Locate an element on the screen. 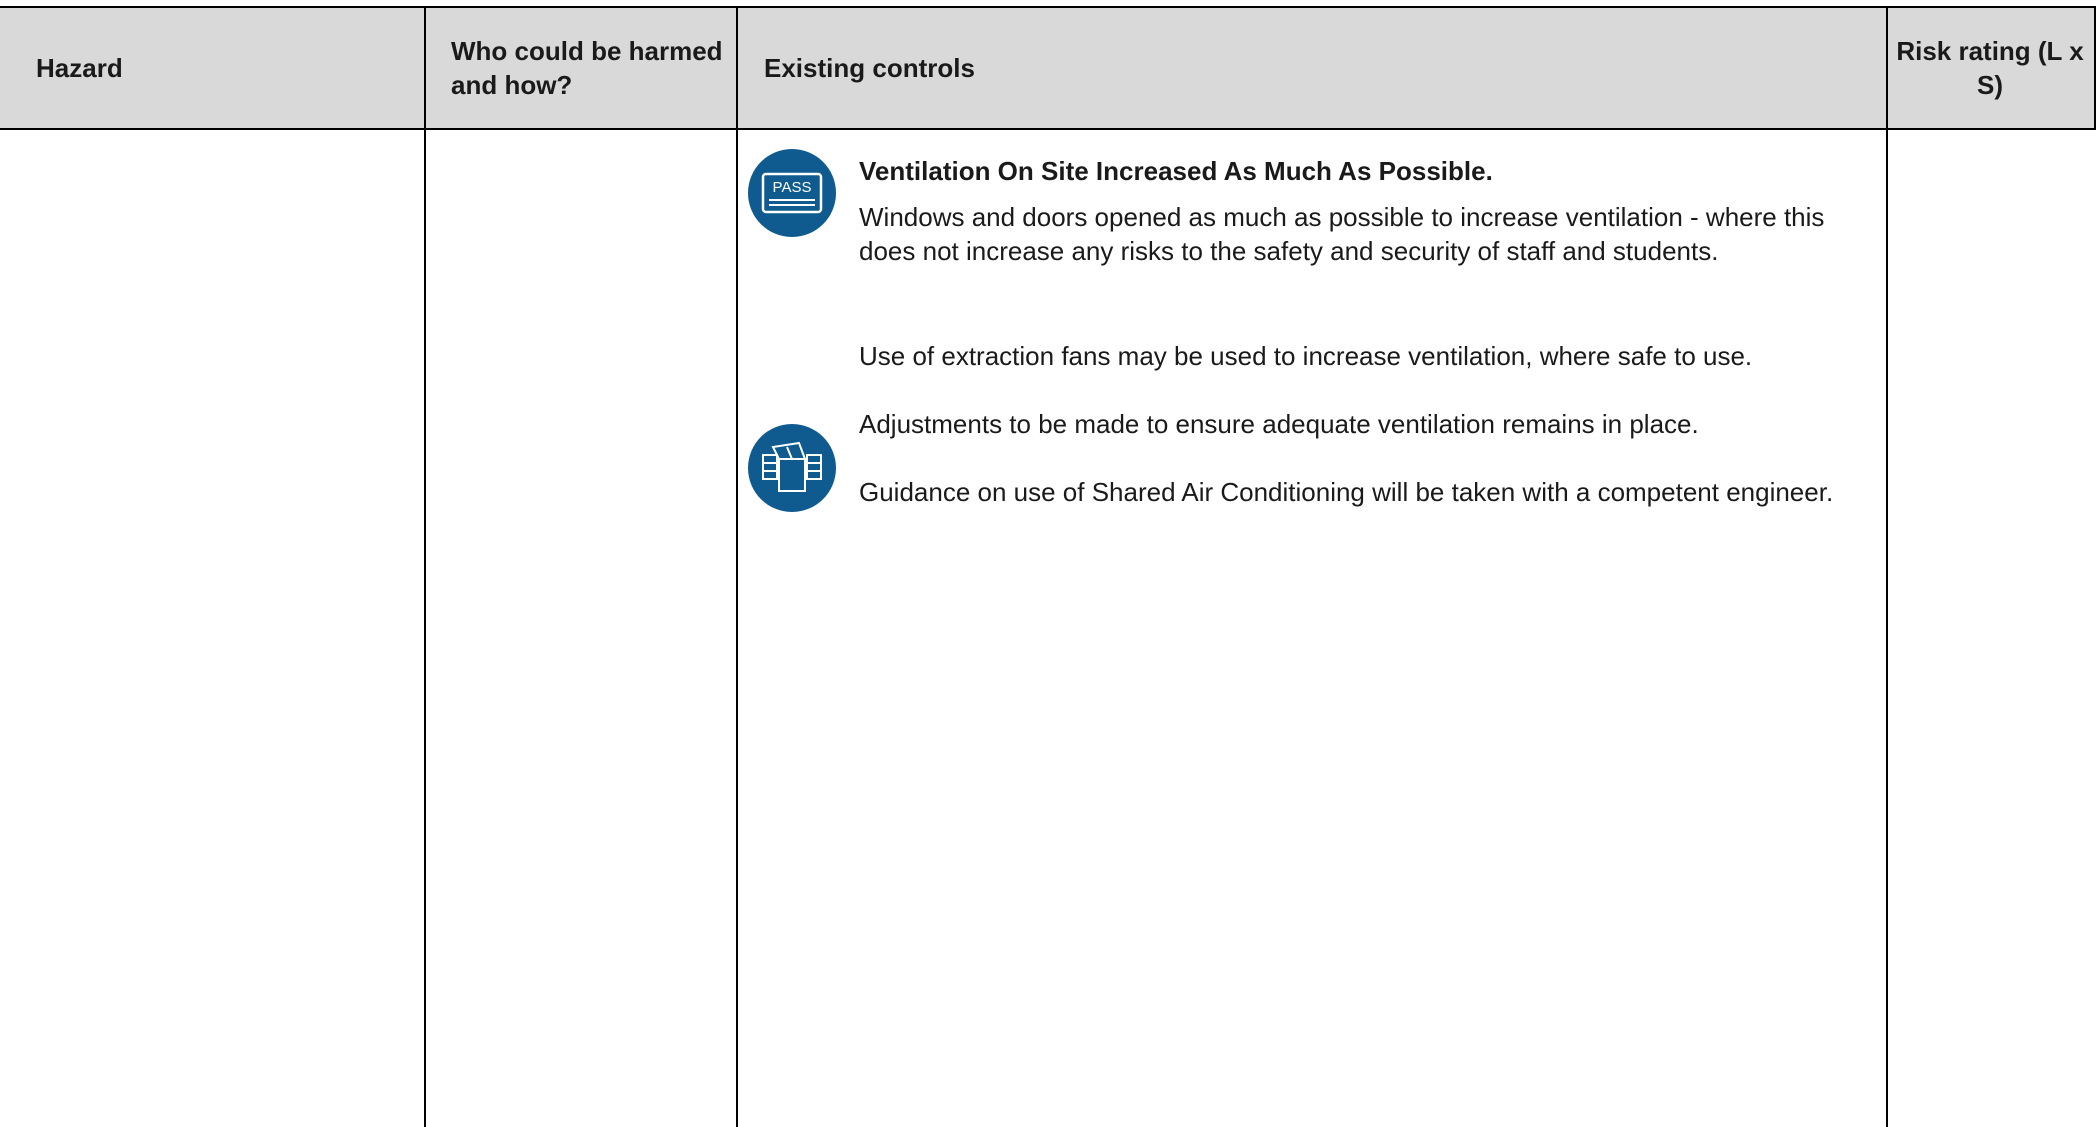  pass-card-icon: PASS is located at coordinates (792, 193).